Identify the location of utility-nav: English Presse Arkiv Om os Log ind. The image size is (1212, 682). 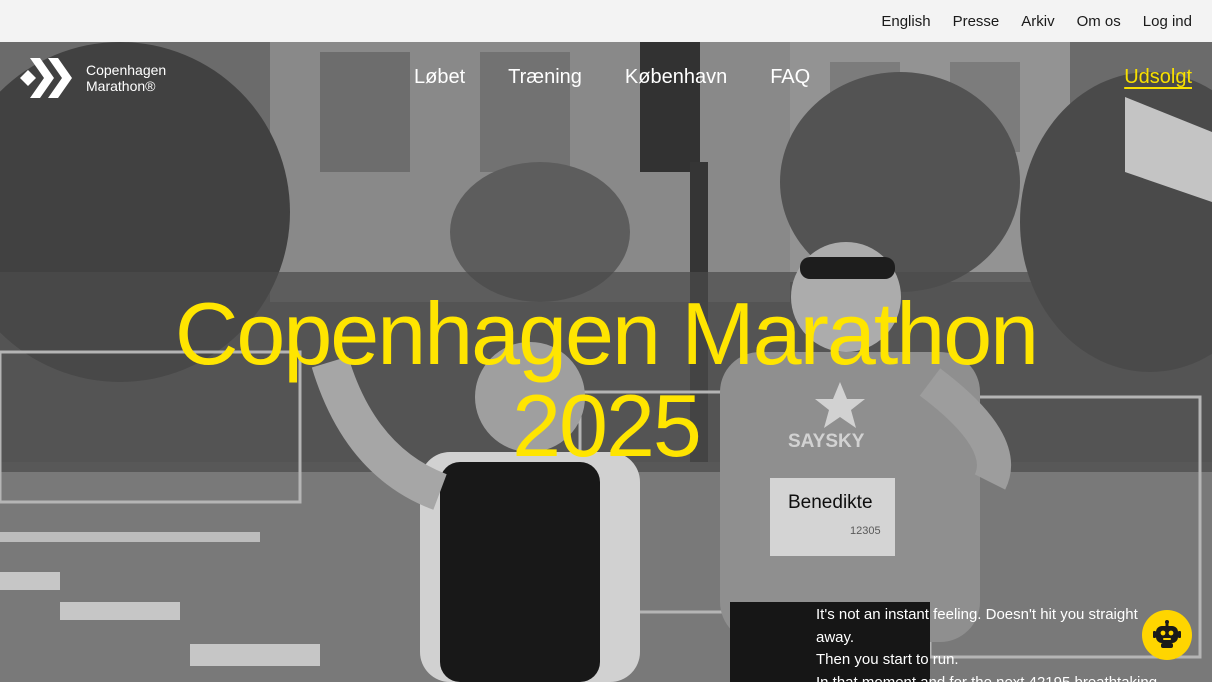
(606, 21).